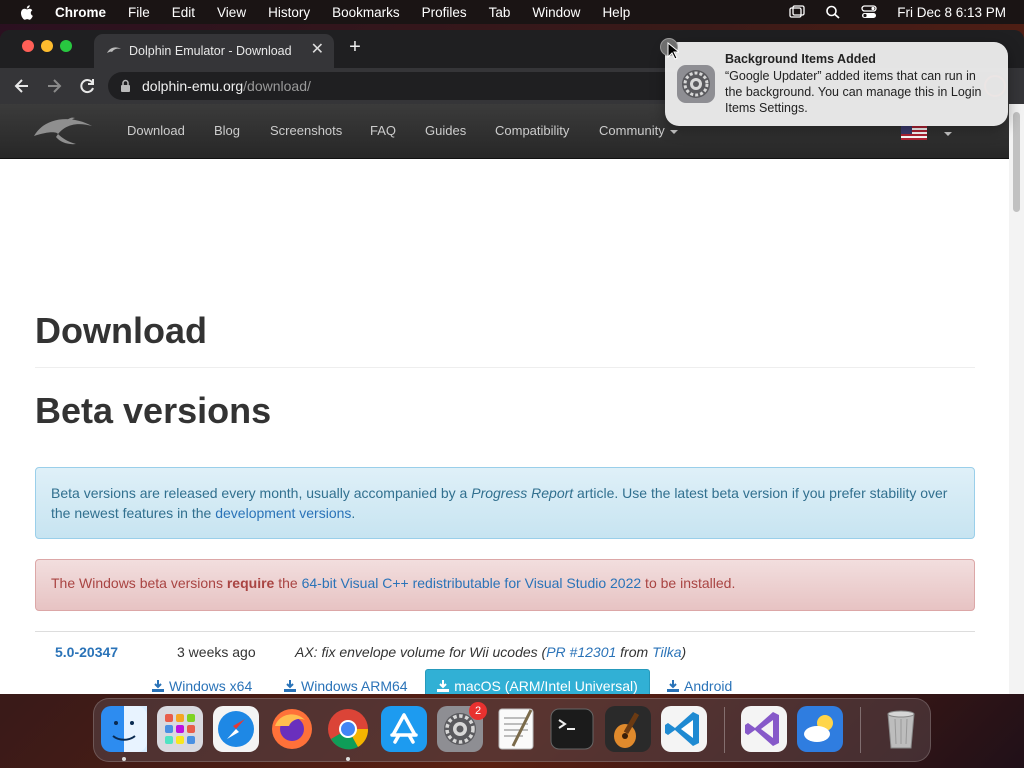 This screenshot has height=768, width=1024. What do you see at coordinates (121, 330) in the screenshot?
I see `page-title: Download` at bounding box center [121, 330].